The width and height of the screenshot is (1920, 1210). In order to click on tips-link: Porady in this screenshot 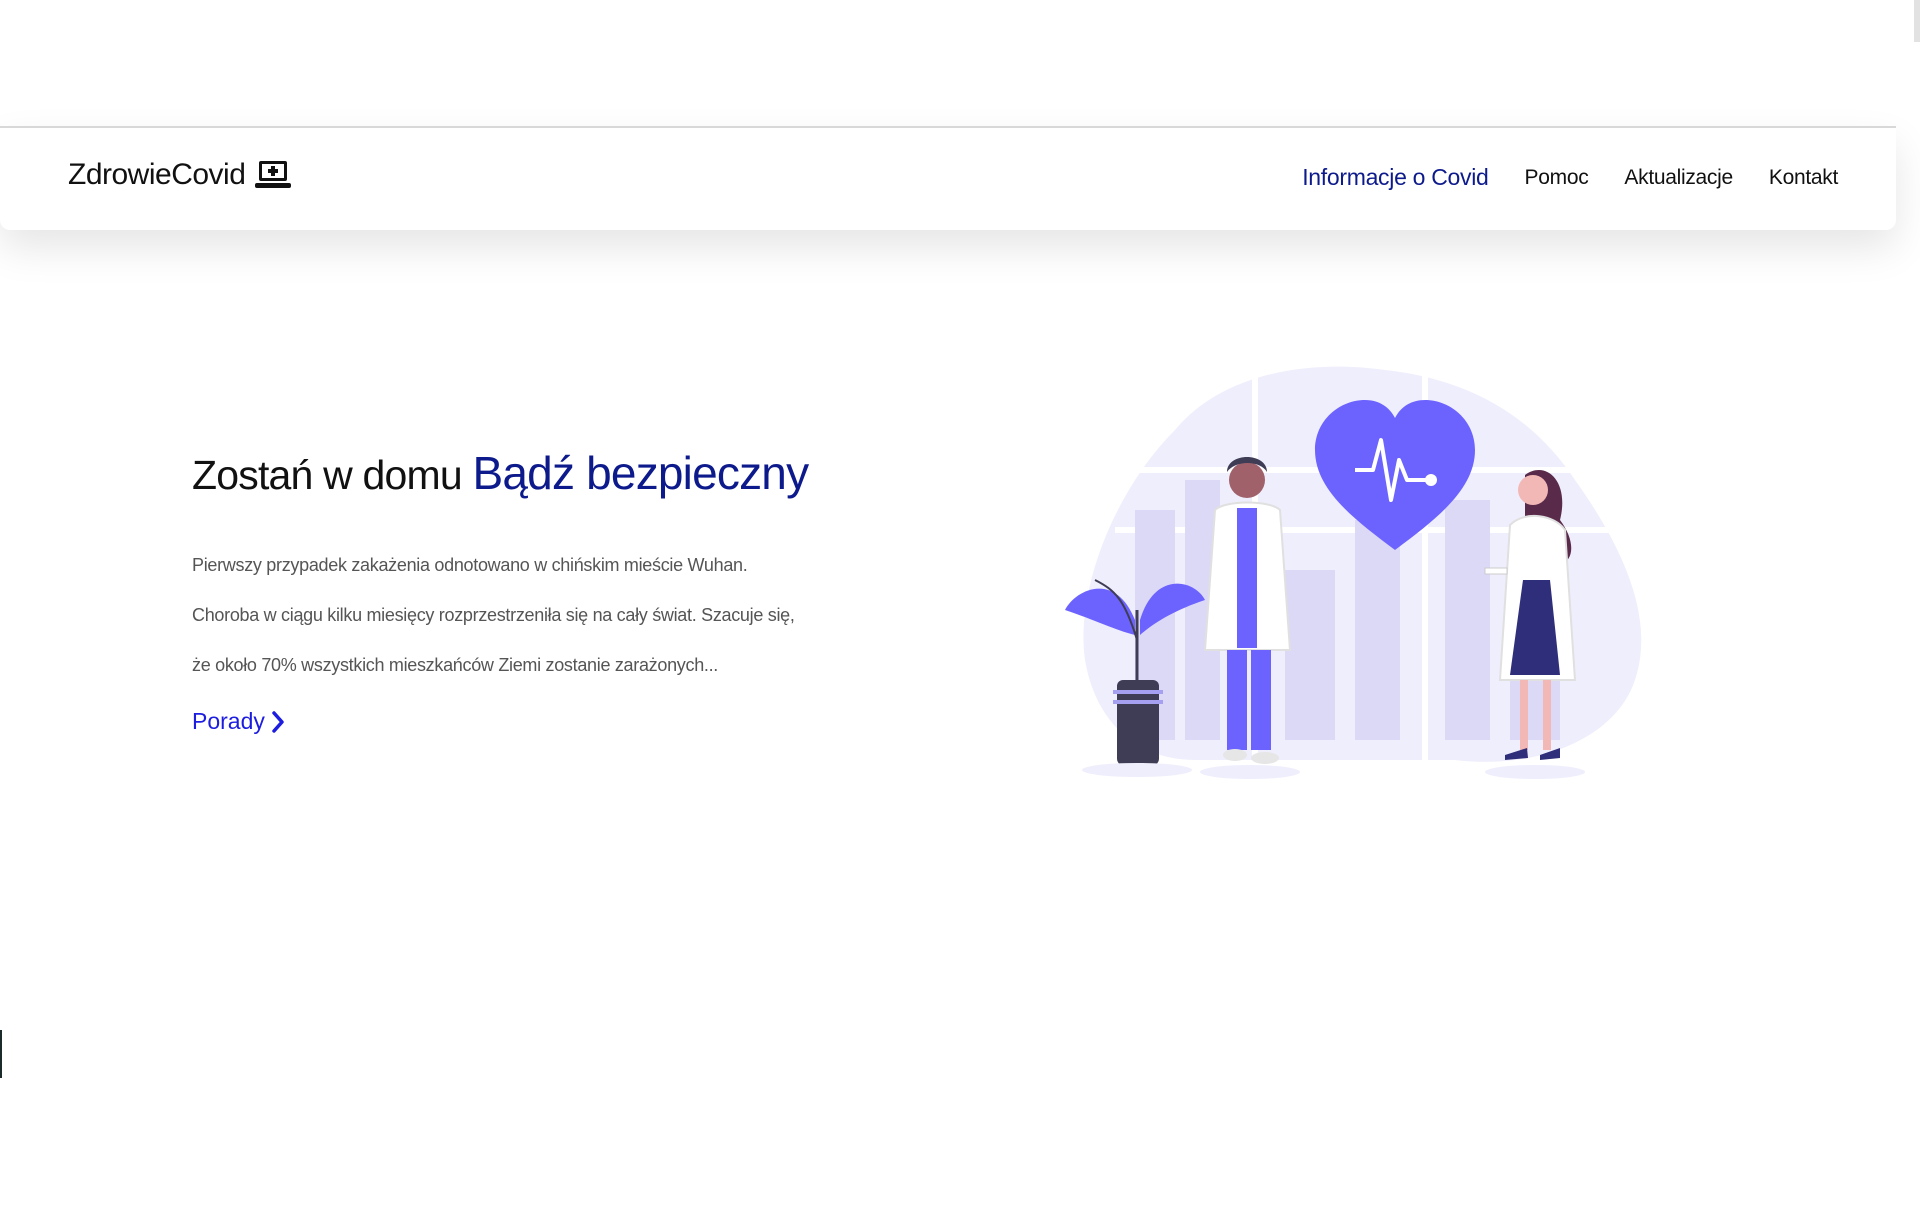, I will do `click(238, 721)`.